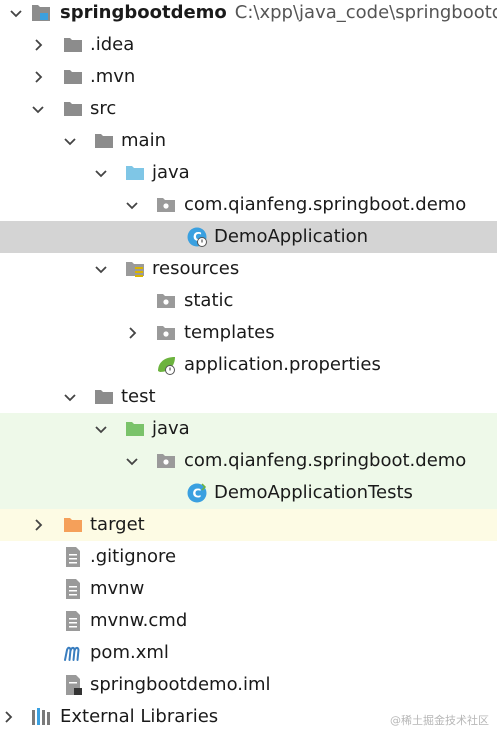 This screenshot has height=736, width=497. Describe the element at coordinates (313, 492) in the screenshot. I see `tree-label: DemoApplicationTests` at that location.